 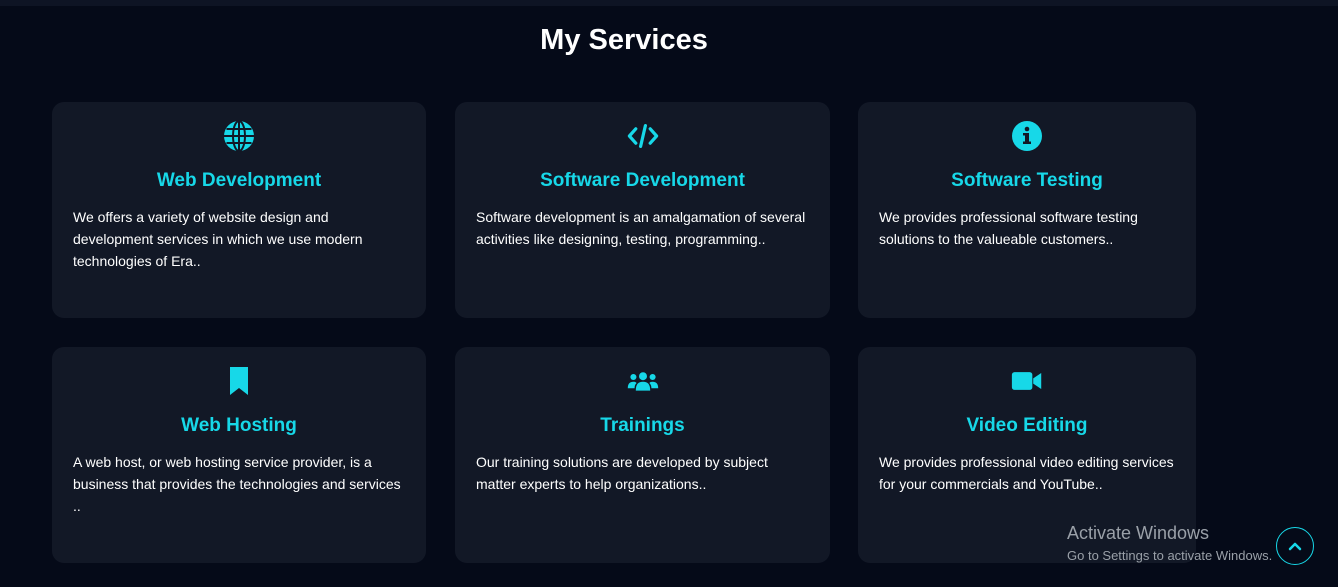 What do you see at coordinates (1027, 180) in the screenshot?
I see `service-title: Software Testing` at bounding box center [1027, 180].